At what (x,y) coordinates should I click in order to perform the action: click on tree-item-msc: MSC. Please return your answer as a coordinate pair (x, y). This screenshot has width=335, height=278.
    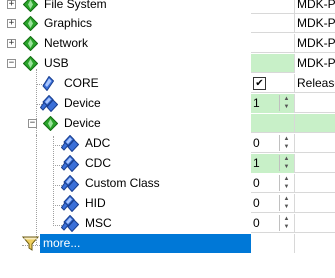
    Looking at the image, I should click on (125, 223).